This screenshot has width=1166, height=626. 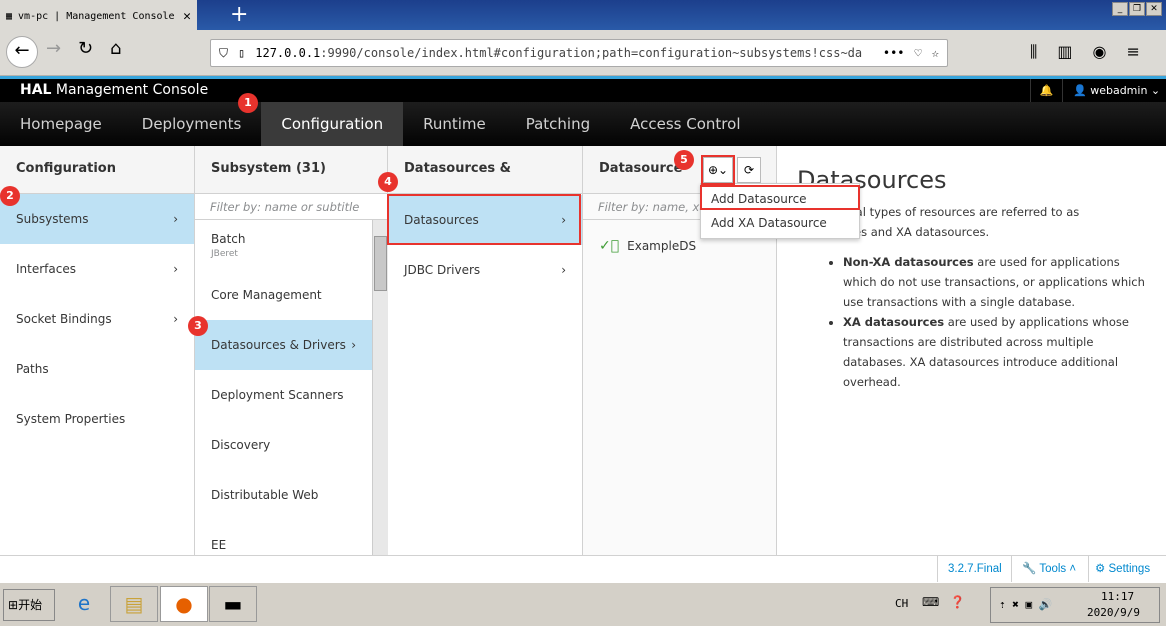 What do you see at coordinates (97, 369) in the screenshot?
I see `item-paths: Paths` at bounding box center [97, 369].